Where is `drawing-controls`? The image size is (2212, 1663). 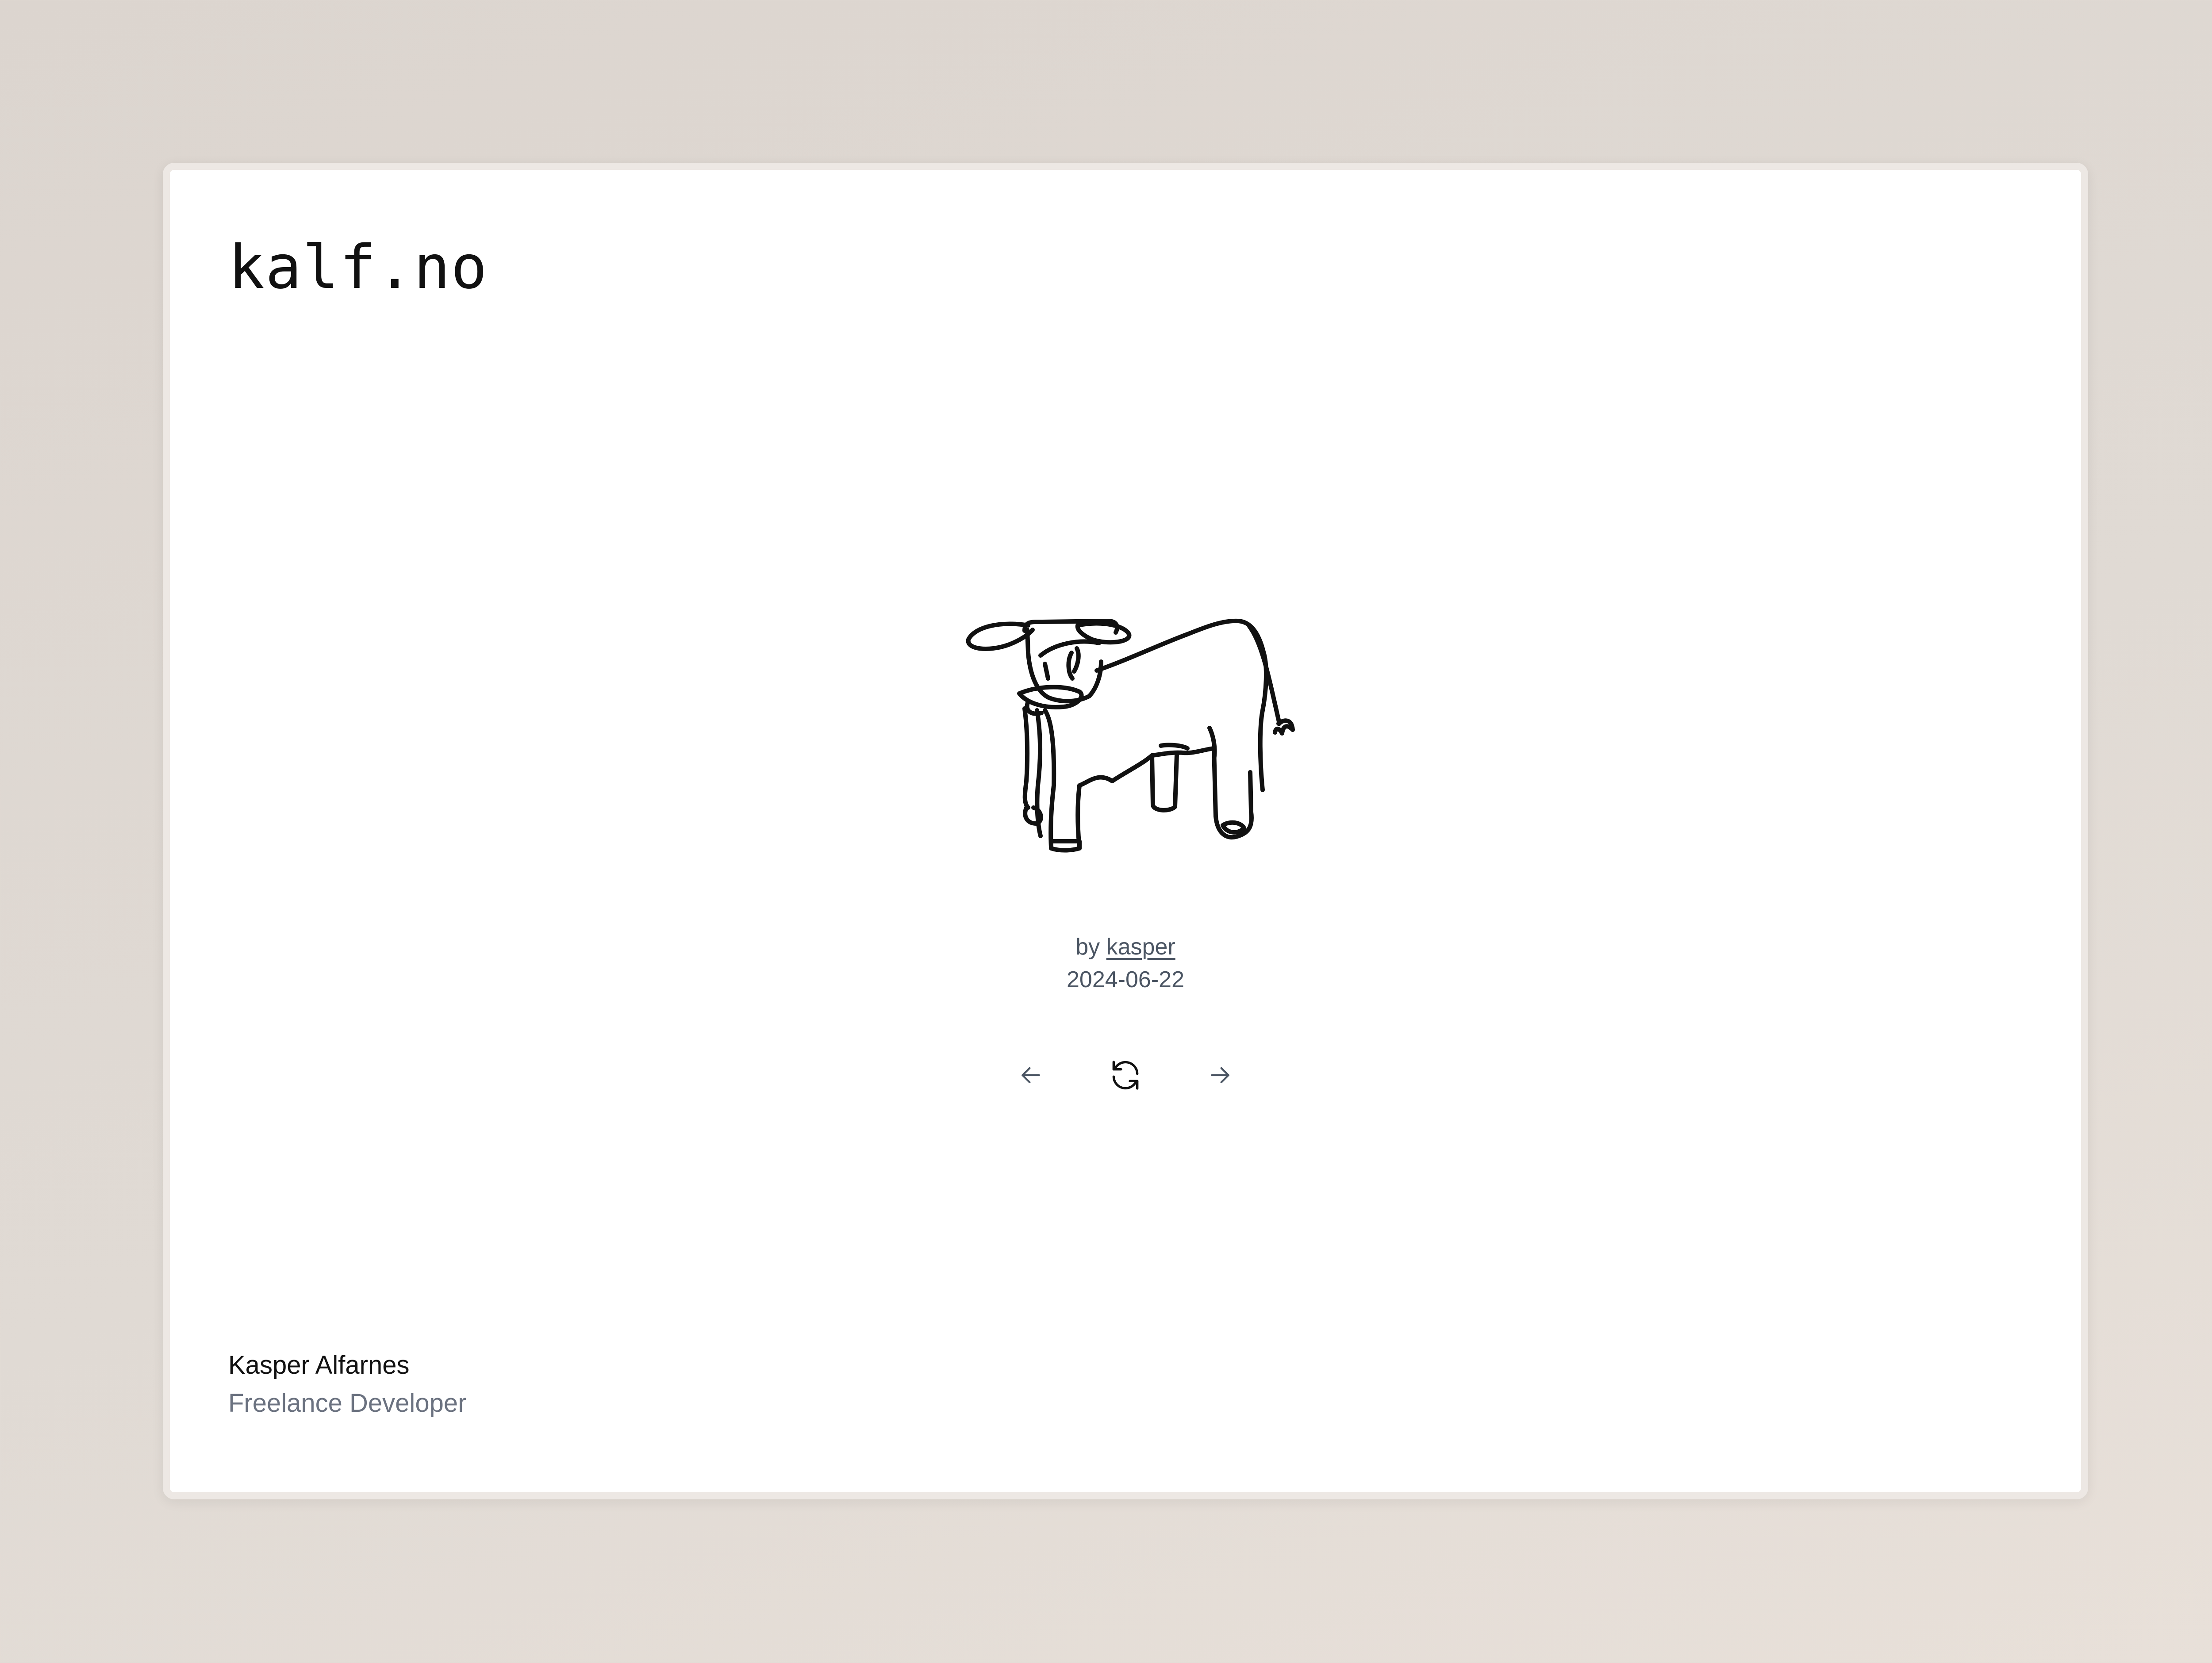
drawing-controls is located at coordinates (1126, 1076).